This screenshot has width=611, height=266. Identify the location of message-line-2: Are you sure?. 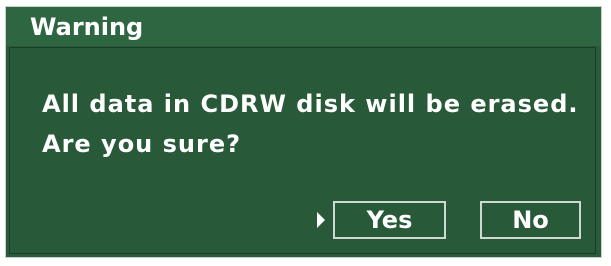
(142, 144).